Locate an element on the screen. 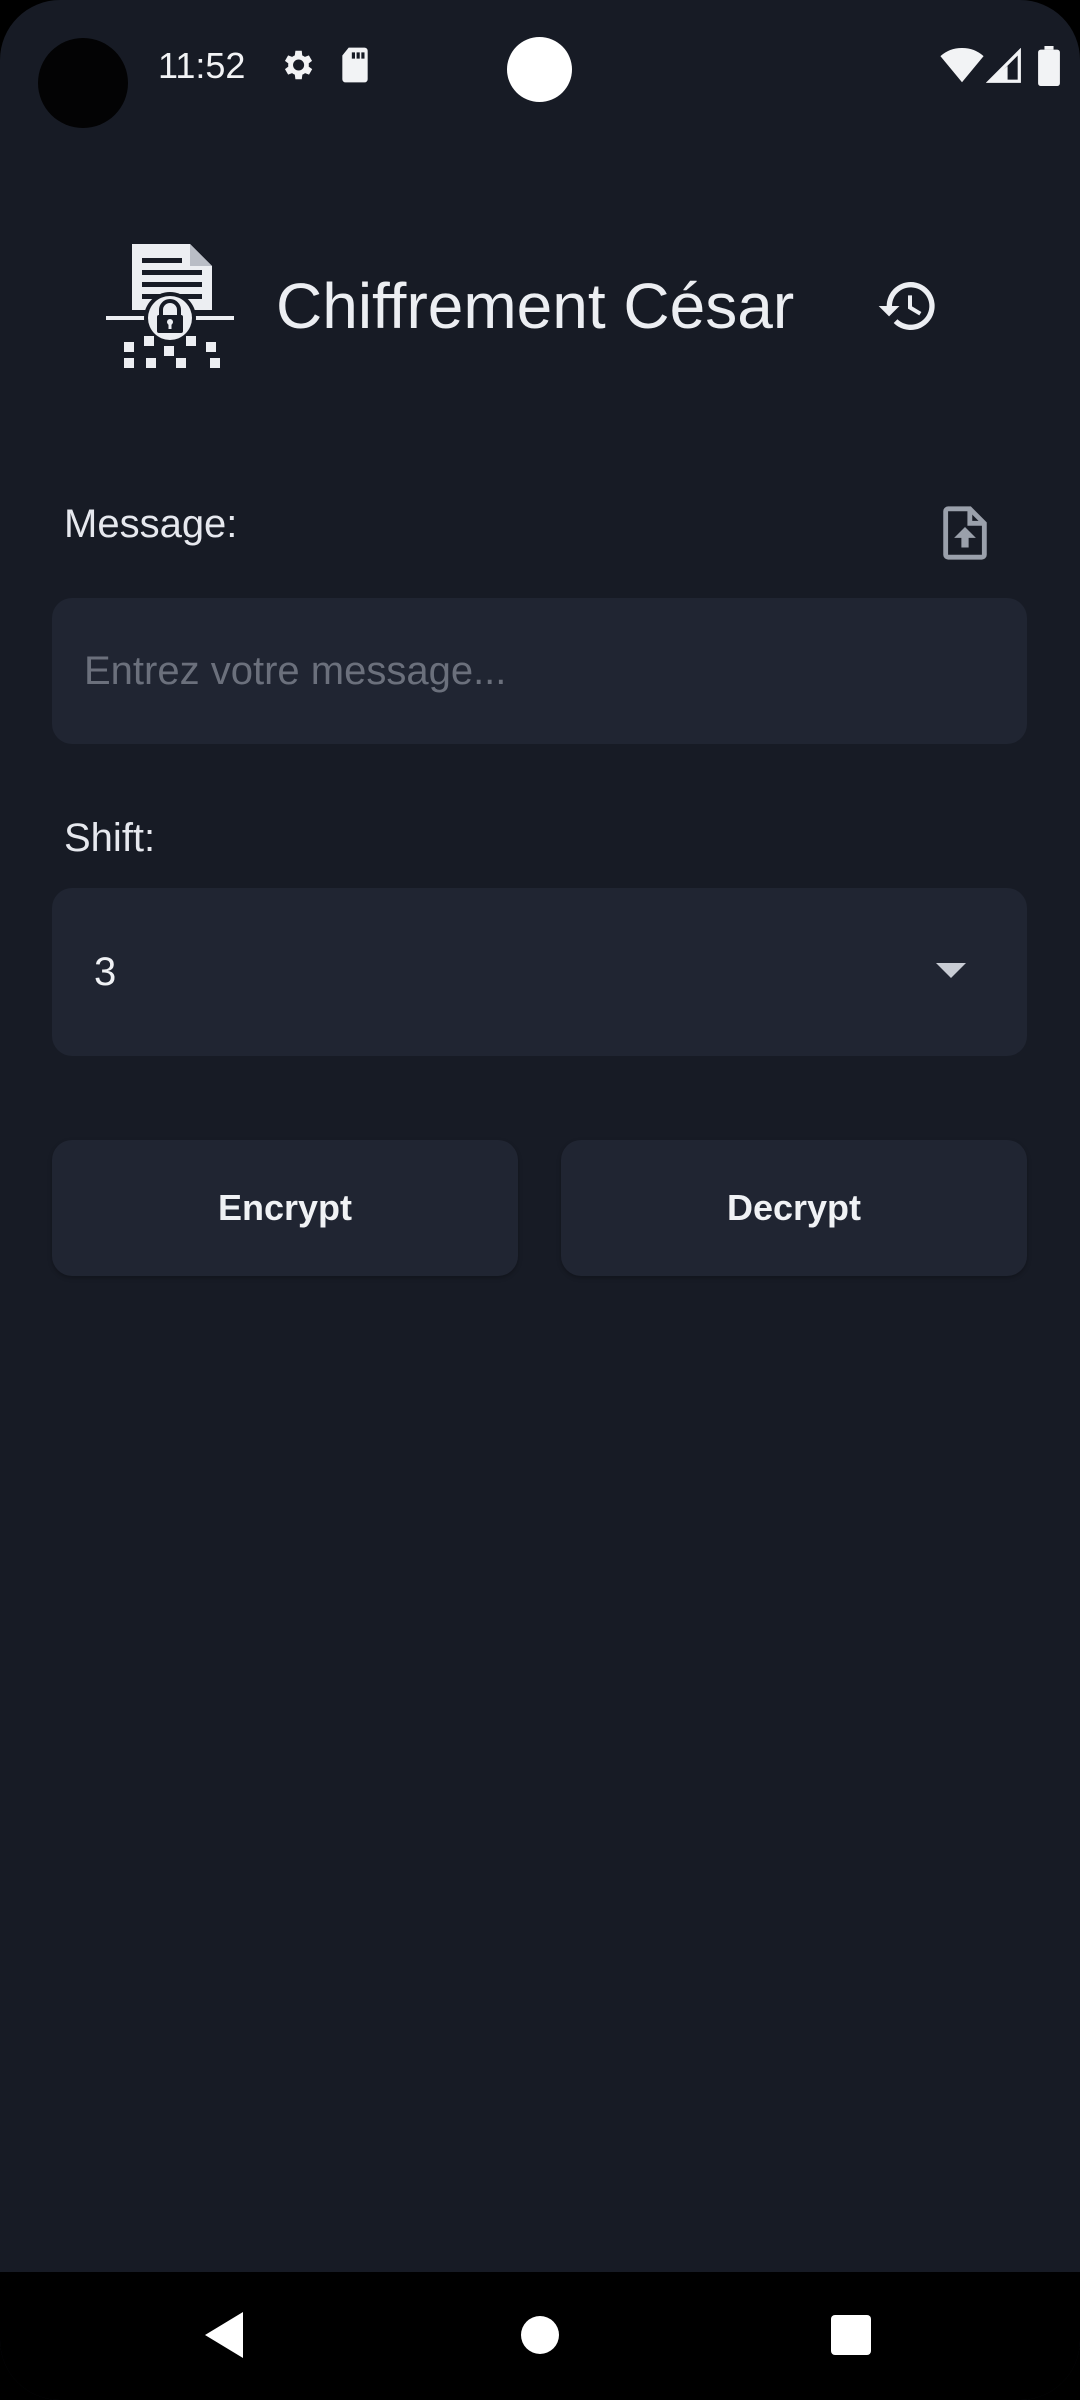  encrypt-button: Encrypt is located at coordinates (285, 1208).